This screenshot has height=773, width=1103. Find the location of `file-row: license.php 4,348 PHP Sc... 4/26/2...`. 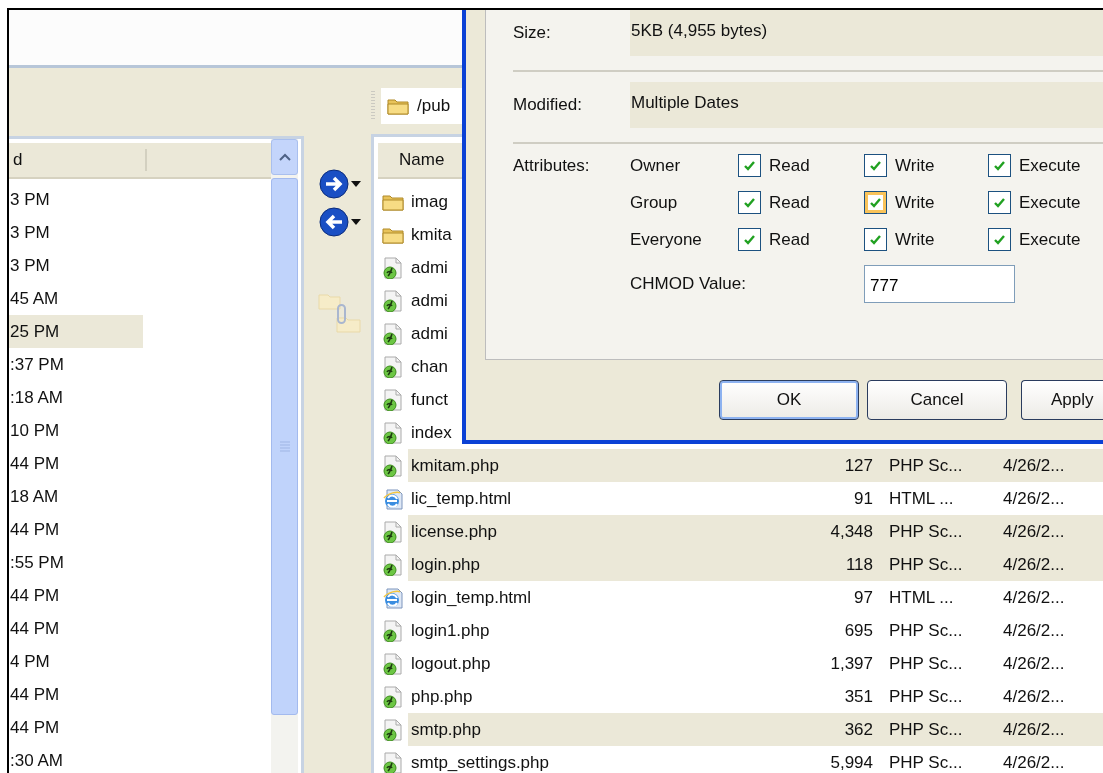

file-row: license.php 4,348 PHP Sc... 4/26/2... is located at coordinates (755, 531).